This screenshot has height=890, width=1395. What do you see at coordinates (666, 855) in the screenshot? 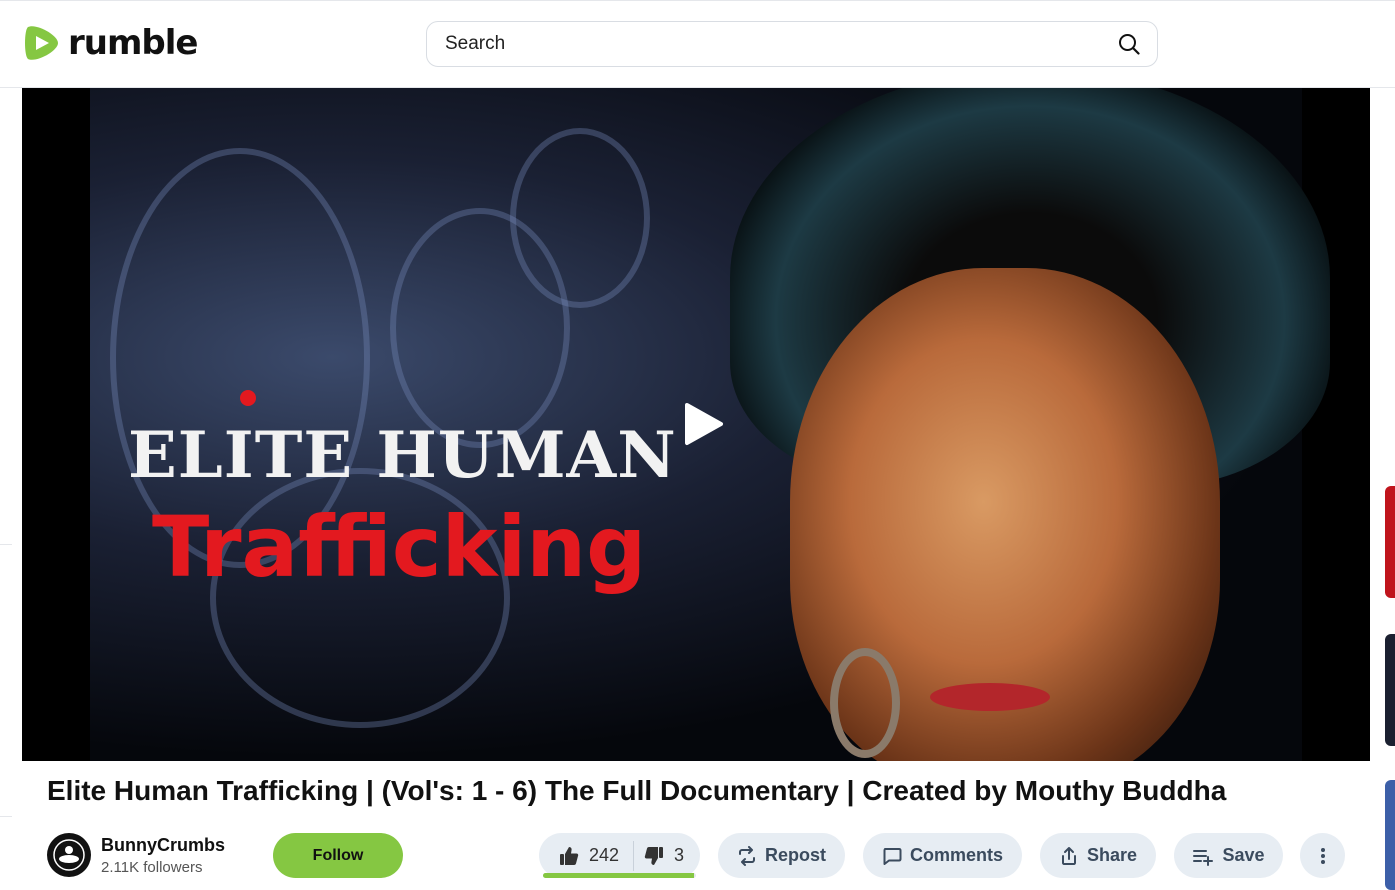
I see `dislike-button: 3` at bounding box center [666, 855].